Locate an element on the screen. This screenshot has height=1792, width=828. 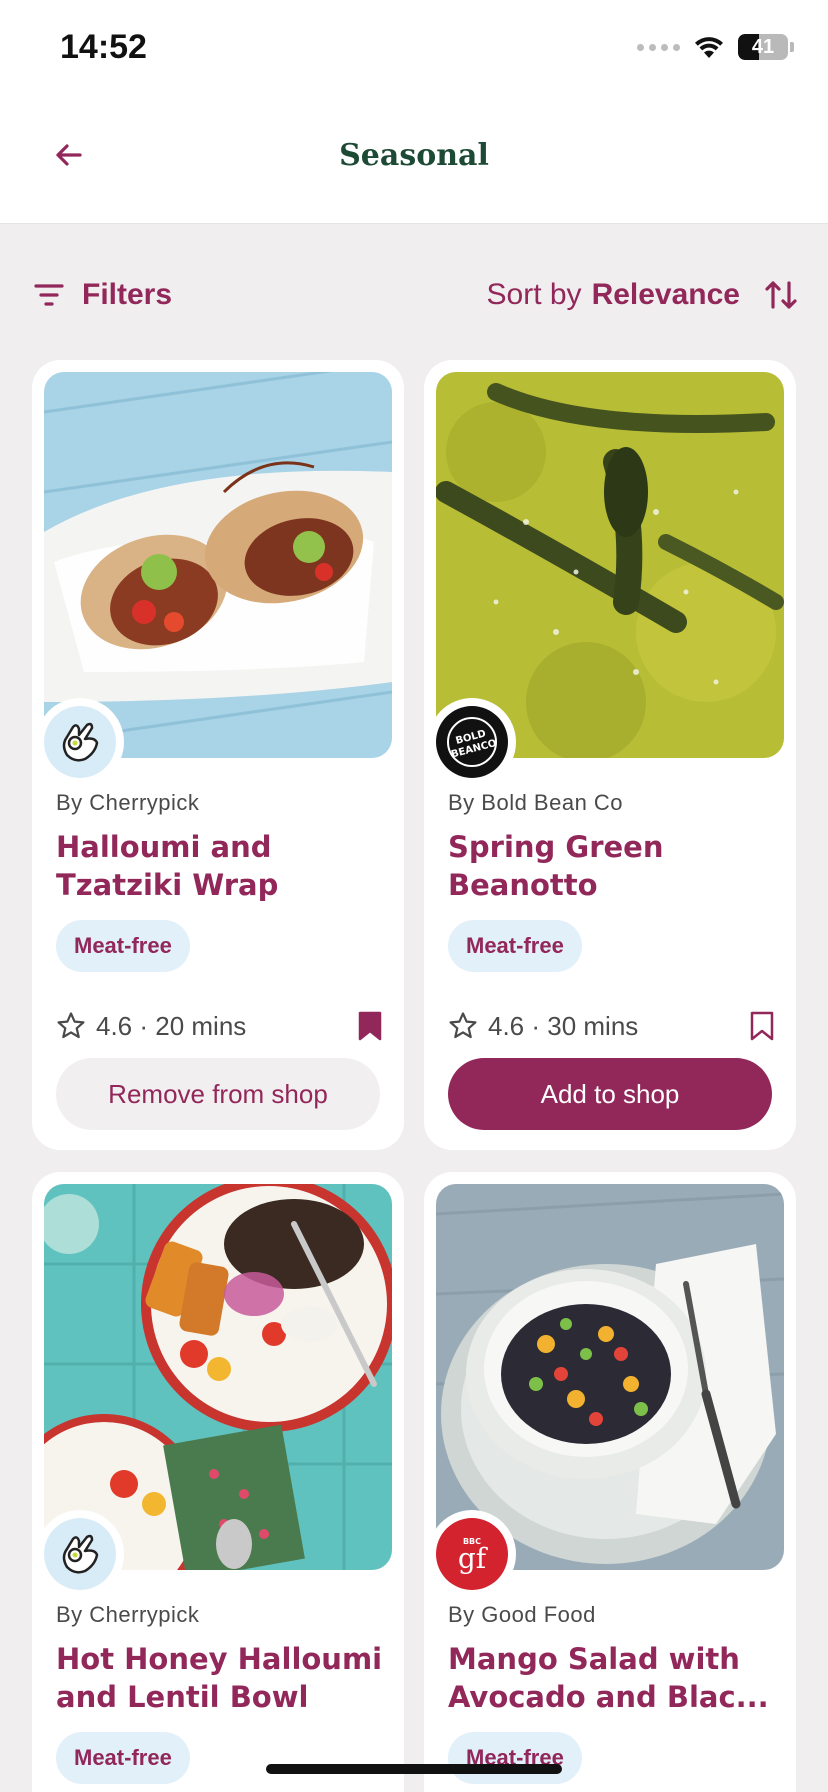
publisher-name: By Bold Bean Co is located at coordinates (536, 802).